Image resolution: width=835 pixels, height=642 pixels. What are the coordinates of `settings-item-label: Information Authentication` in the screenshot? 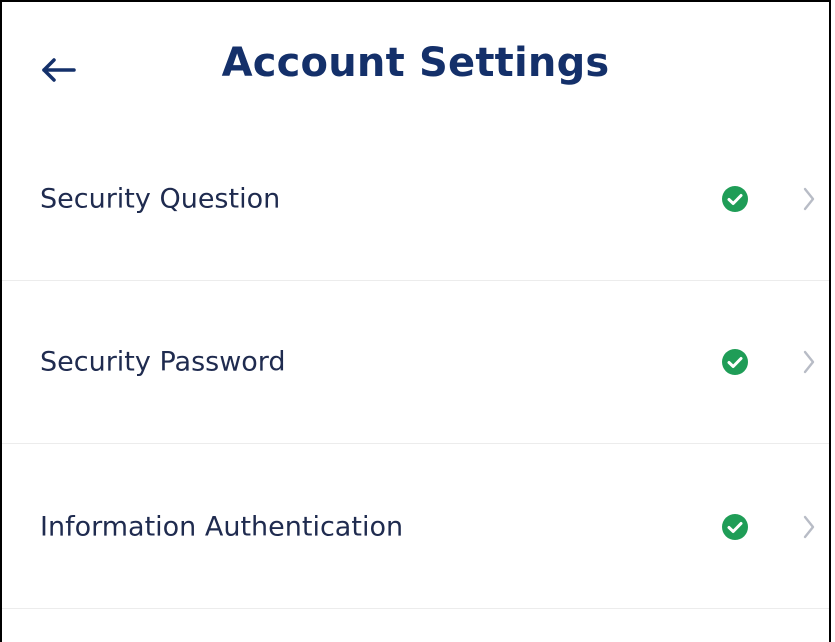 It's located at (222, 527).